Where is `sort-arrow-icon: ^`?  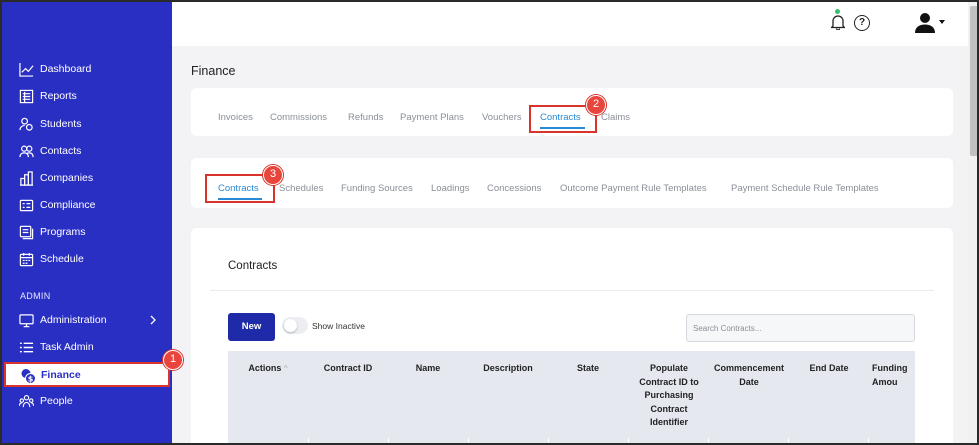 sort-arrow-icon: ^ is located at coordinates (286, 368).